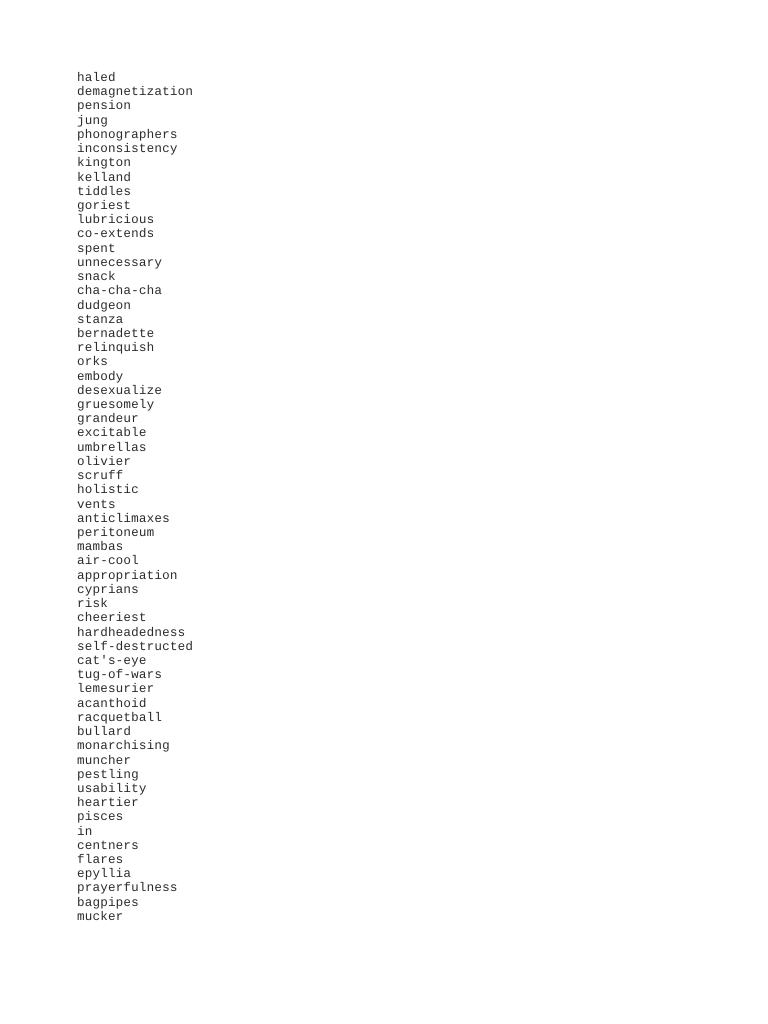 The width and height of the screenshot is (768, 1024). What do you see at coordinates (131, 632) in the screenshot?
I see `word-list-item: hardheadedness` at bounding box center [131, 632].